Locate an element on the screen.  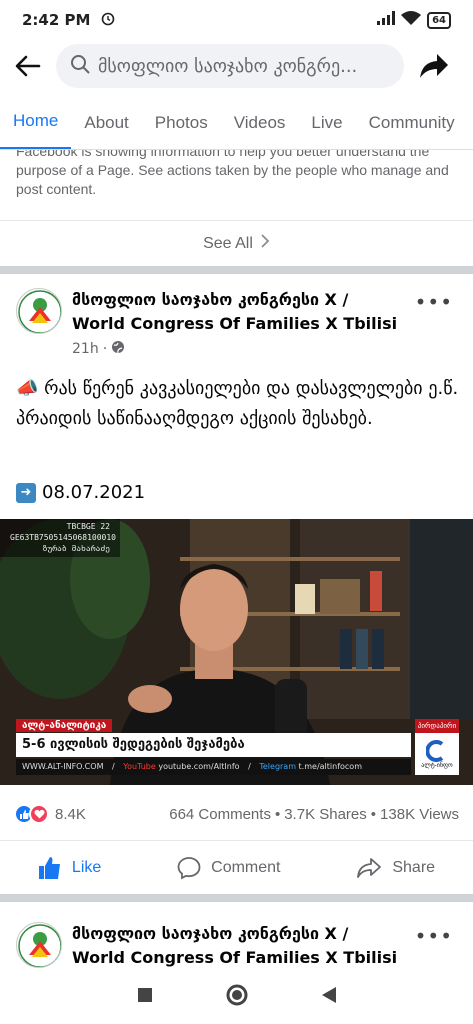
engagement-counts: 664 Comments • 3.7K Shares • 138K Views is located at coordinates (314, 814).